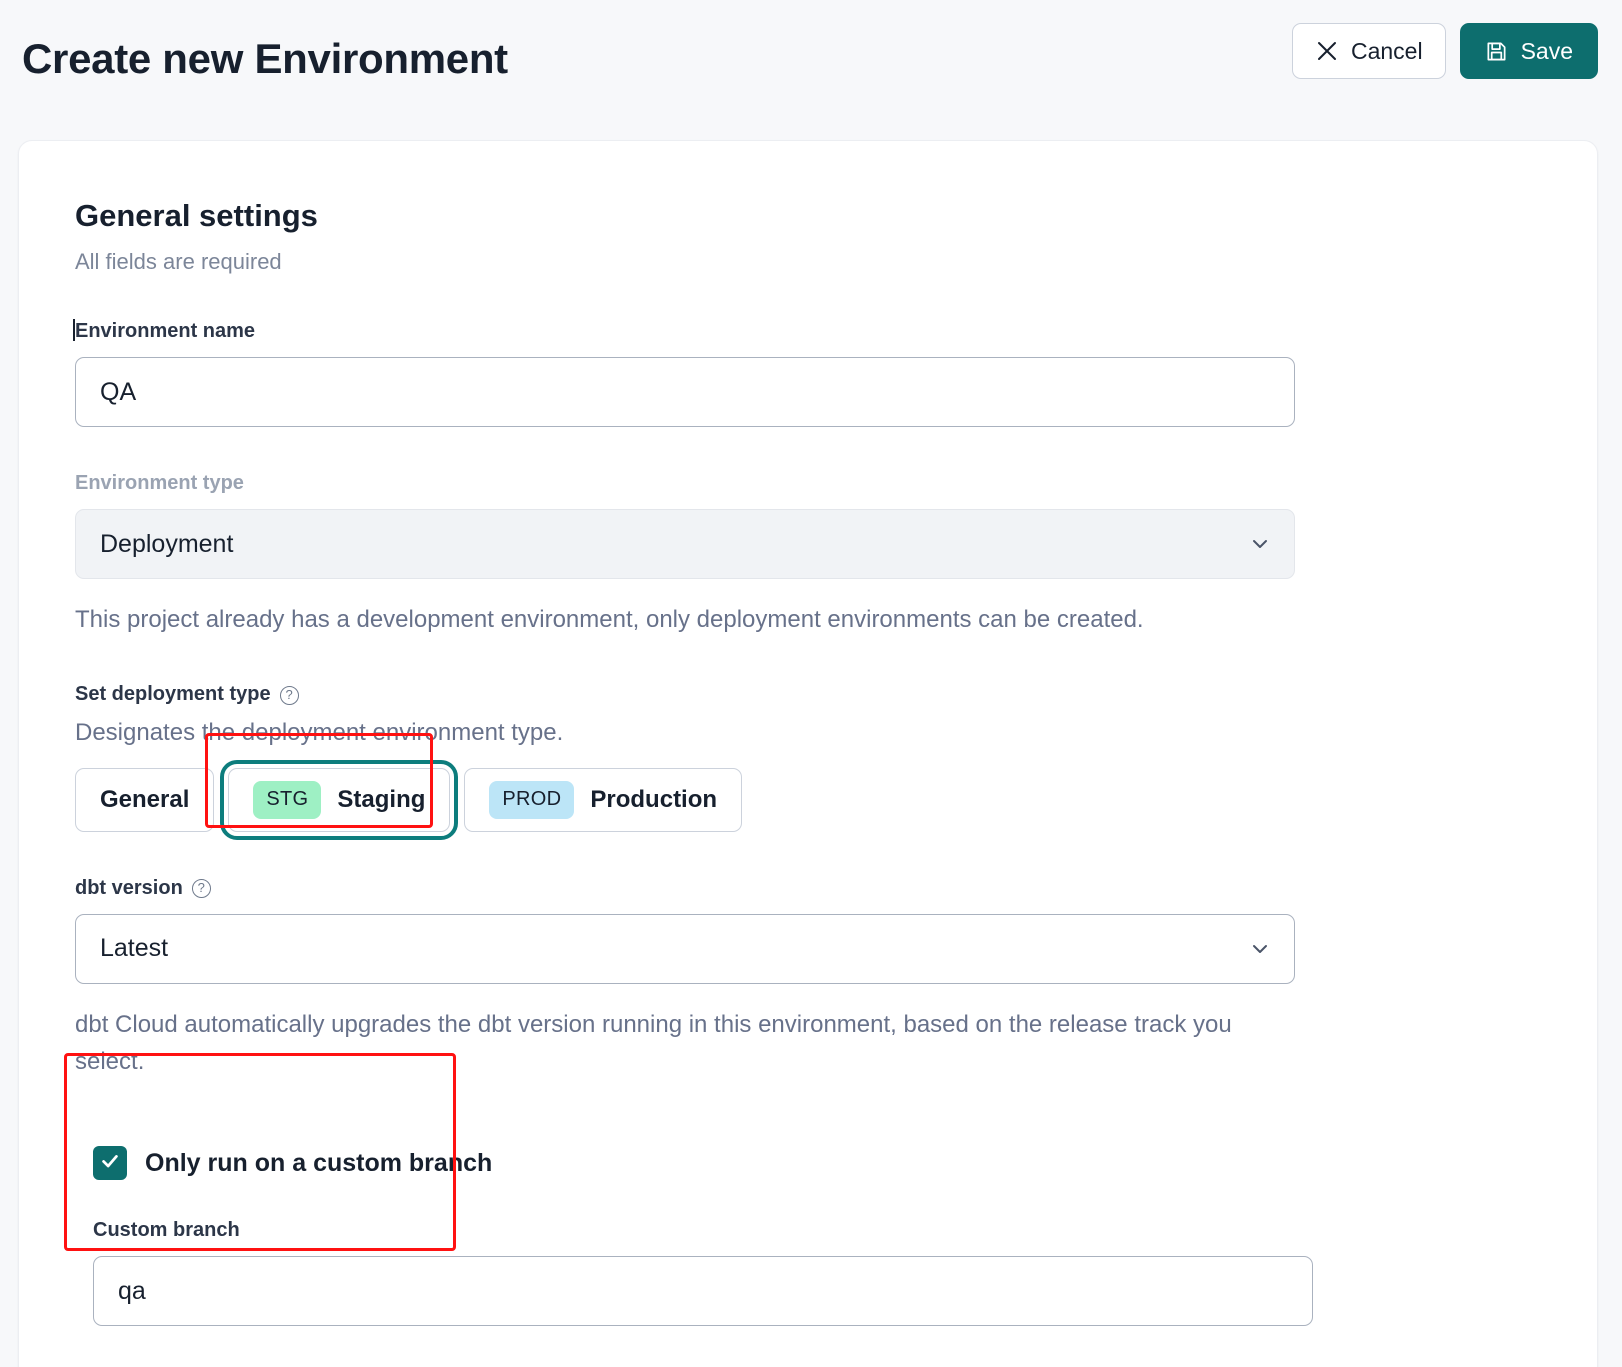 This screenshot has width=1622, height=1367. I want to click on checkmark-icon, so click(110, 1163).